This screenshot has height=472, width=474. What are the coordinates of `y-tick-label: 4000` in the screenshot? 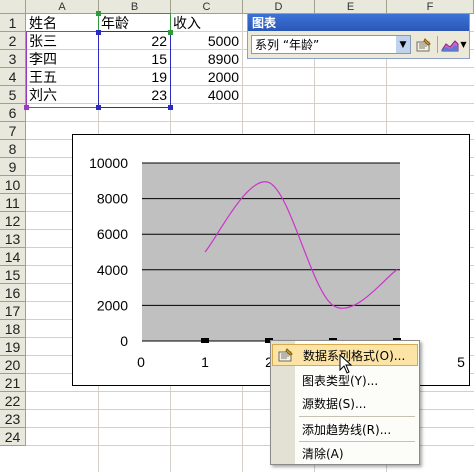 It's located at (112, 270).